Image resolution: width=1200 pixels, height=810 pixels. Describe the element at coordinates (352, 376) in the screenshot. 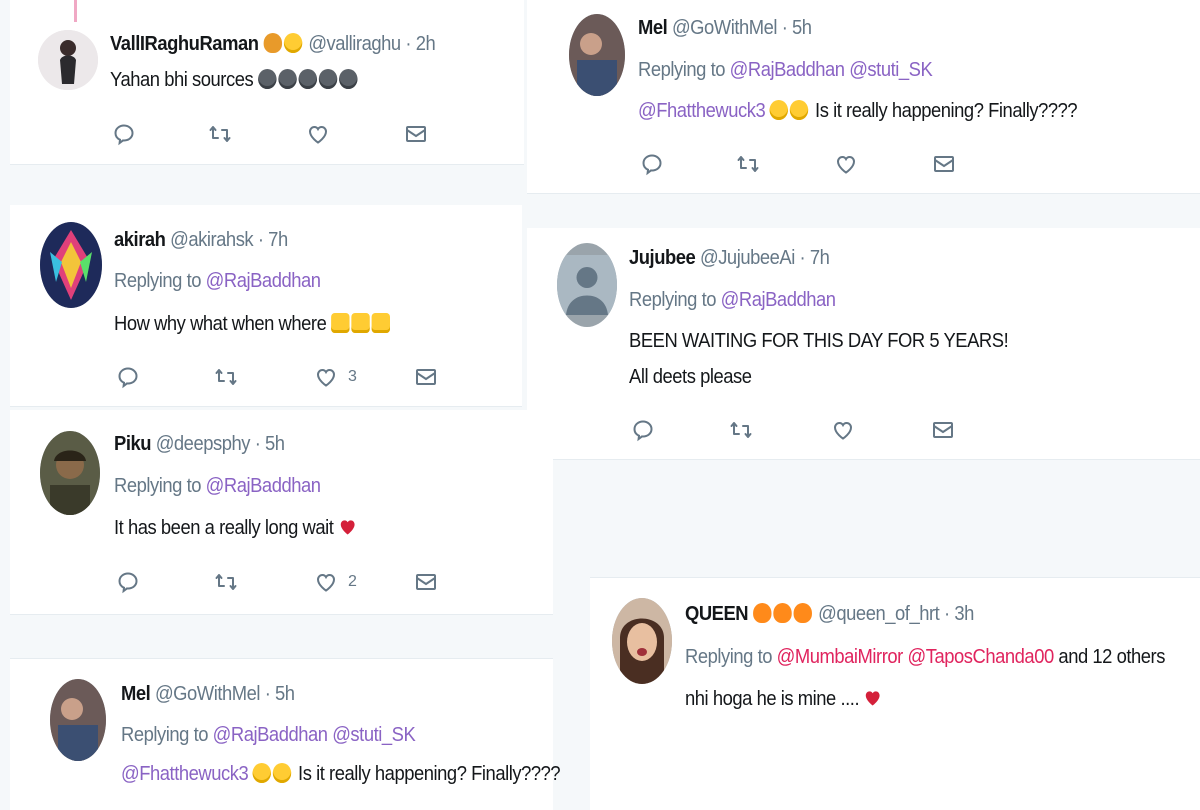

I see `like-count: 3` at that location.